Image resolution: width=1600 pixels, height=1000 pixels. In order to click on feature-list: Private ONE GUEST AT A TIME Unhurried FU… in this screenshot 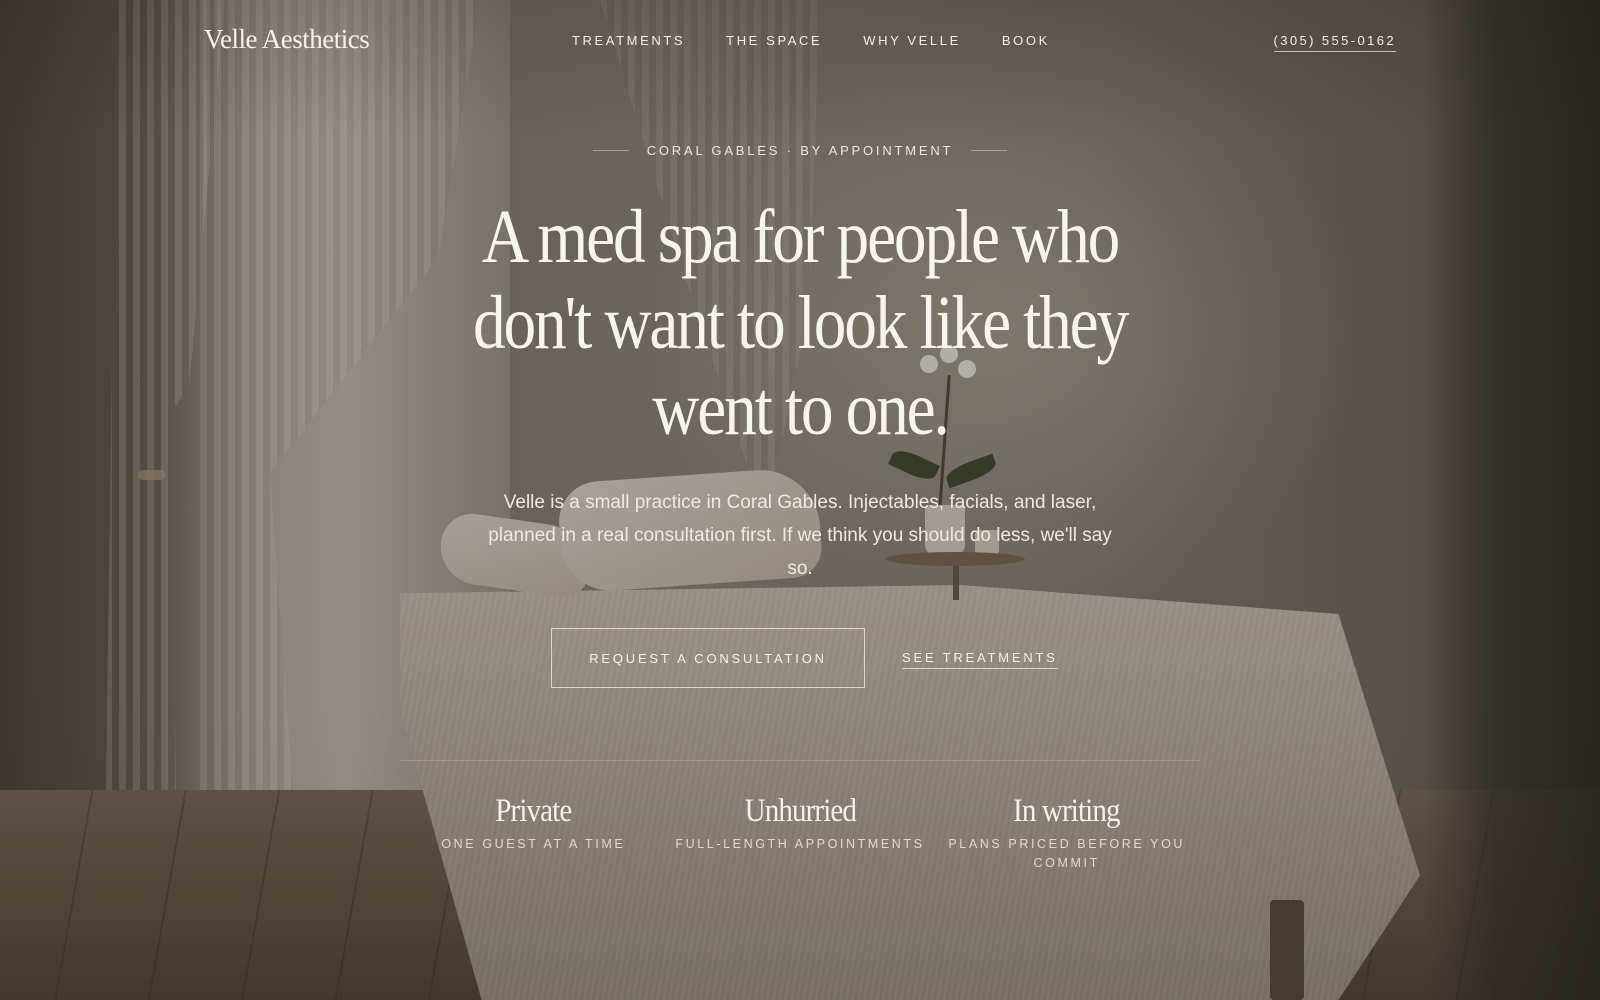, I will do `click(800, 831)`.